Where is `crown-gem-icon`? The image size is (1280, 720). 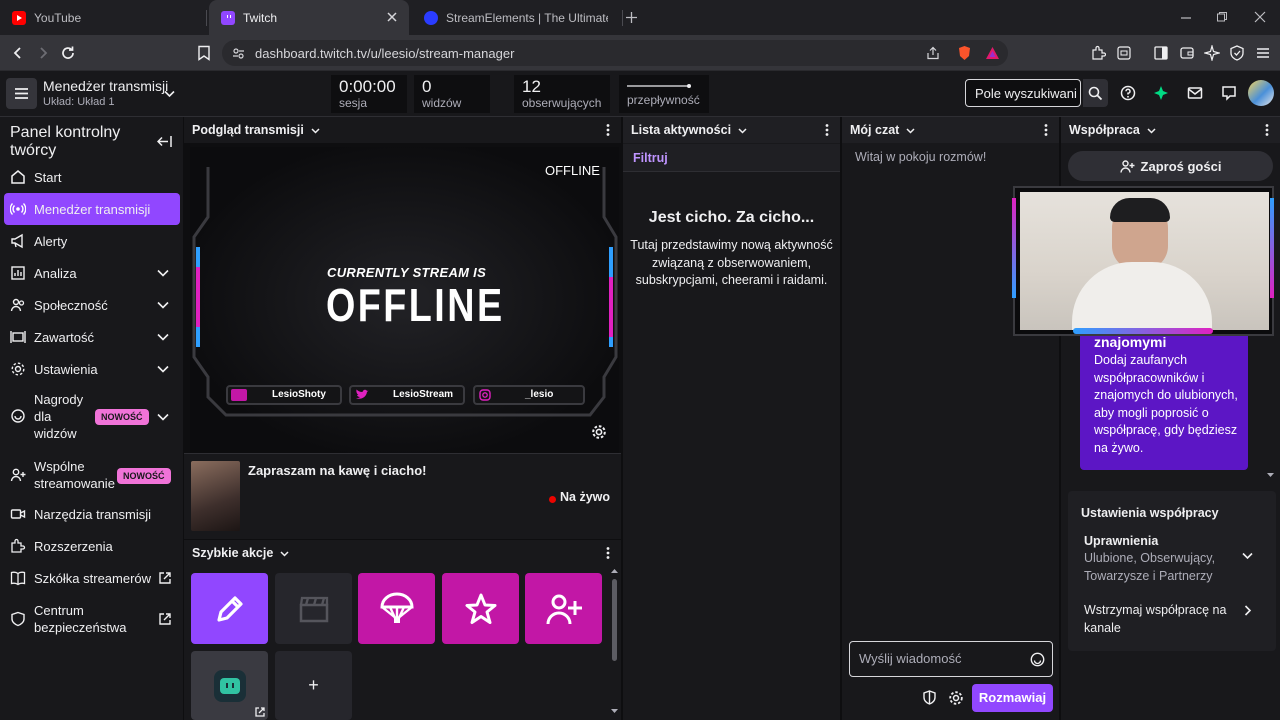 crown-gem-icon is located at coordinates (1161, 93).